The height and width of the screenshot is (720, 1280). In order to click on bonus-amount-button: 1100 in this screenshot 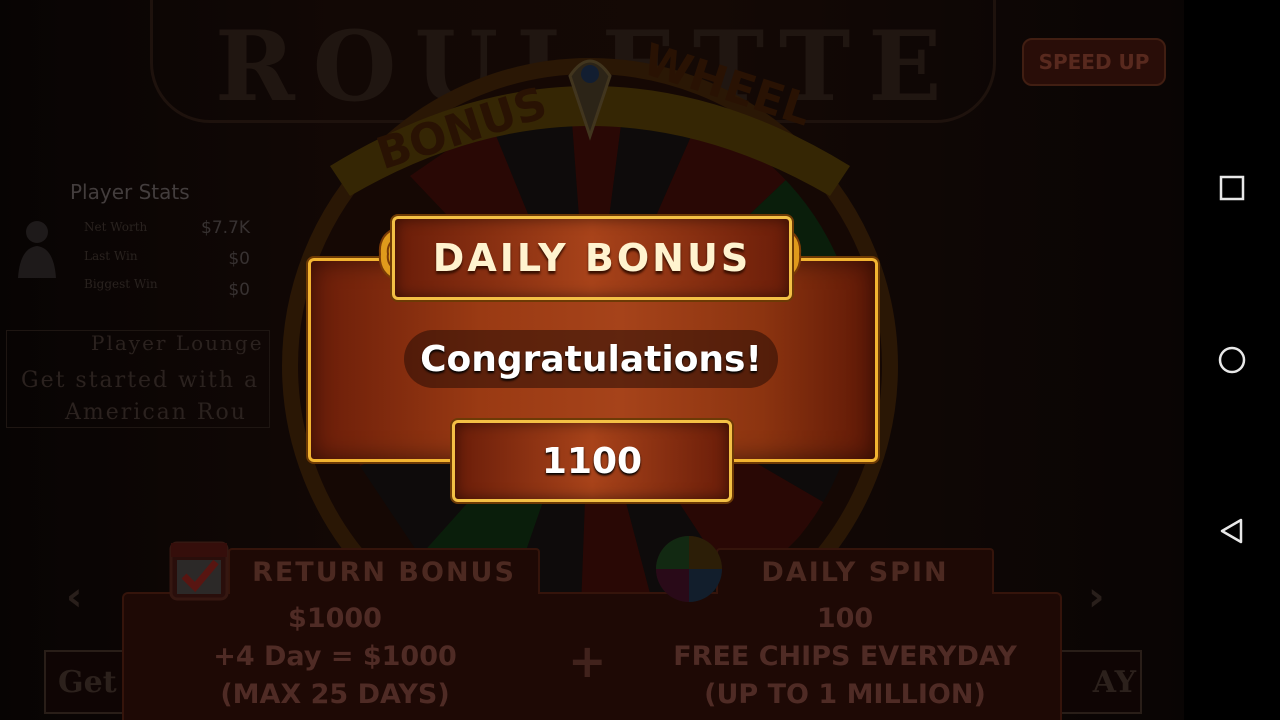, I will do `click(592, 461)`.